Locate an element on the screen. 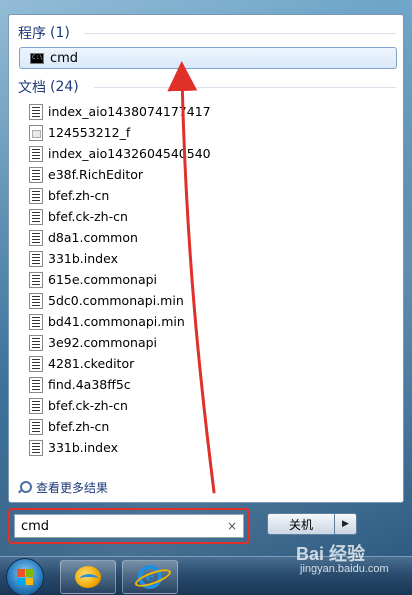  document-label: 124553212_f is located at coordinates (89, 132).